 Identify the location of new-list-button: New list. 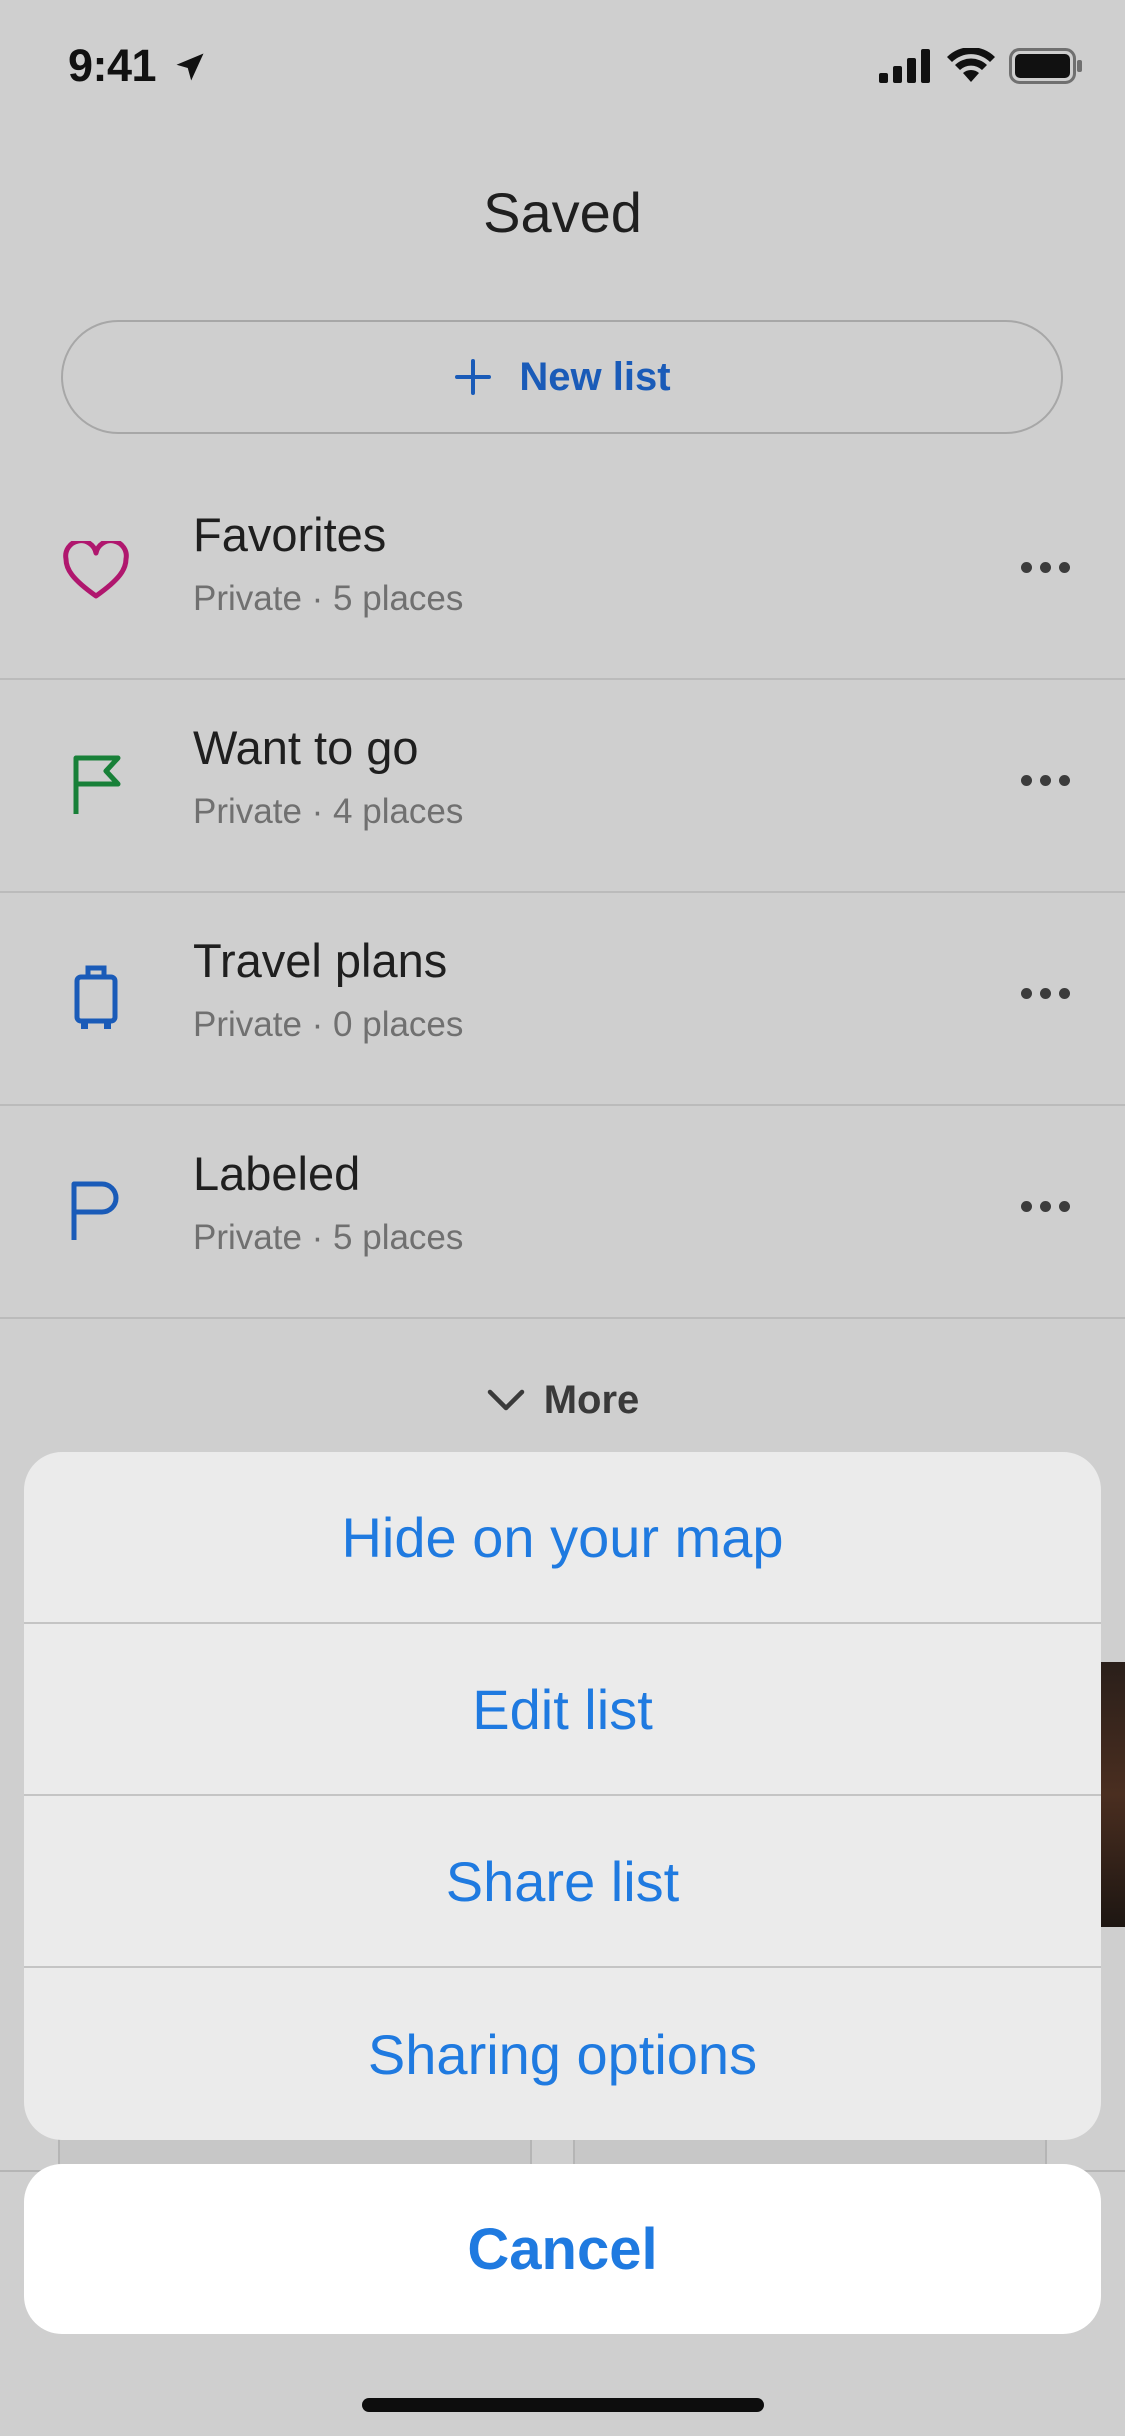
(562, 377).